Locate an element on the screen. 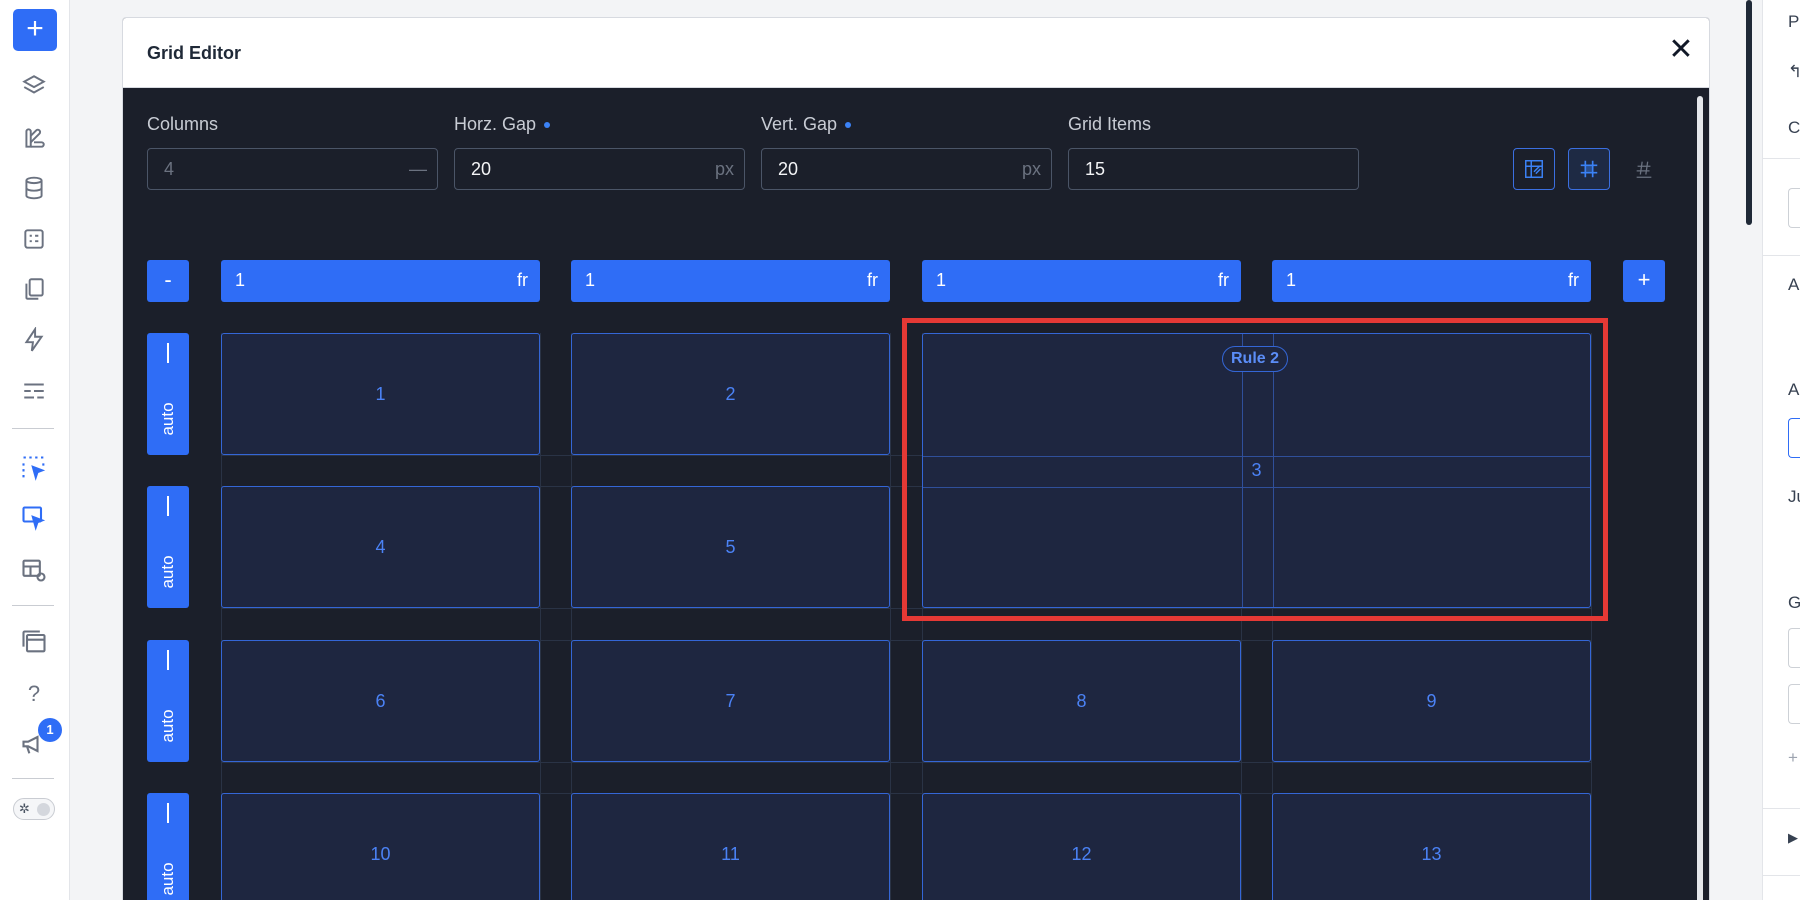  panel-align-button is located at coordinates (1794, 438).